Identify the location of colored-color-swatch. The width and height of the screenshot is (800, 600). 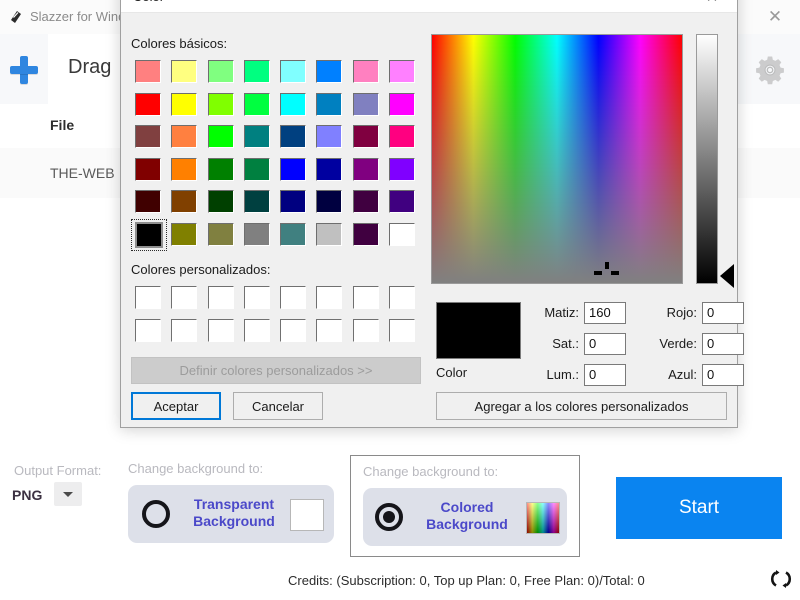
(543, 518).